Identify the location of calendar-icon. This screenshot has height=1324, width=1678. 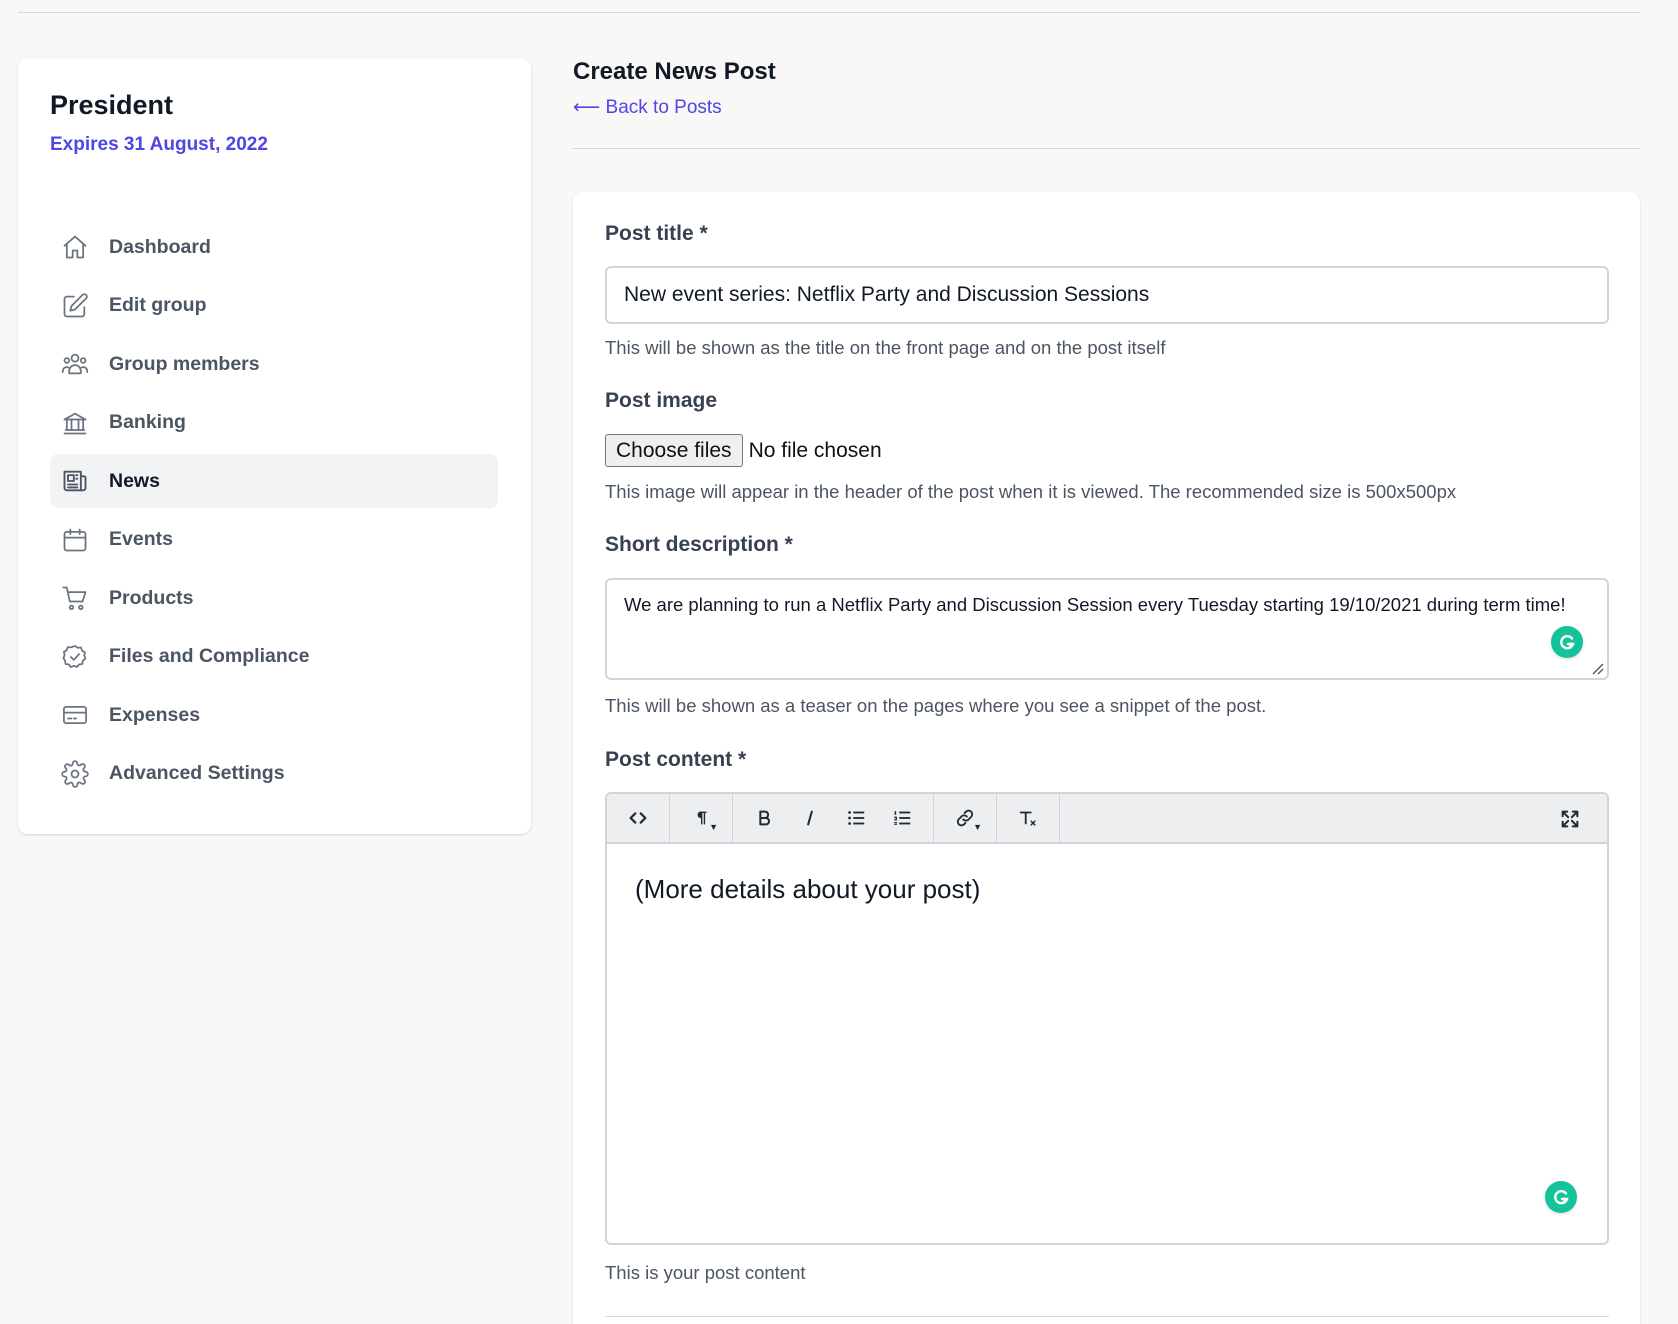
(75, 540).